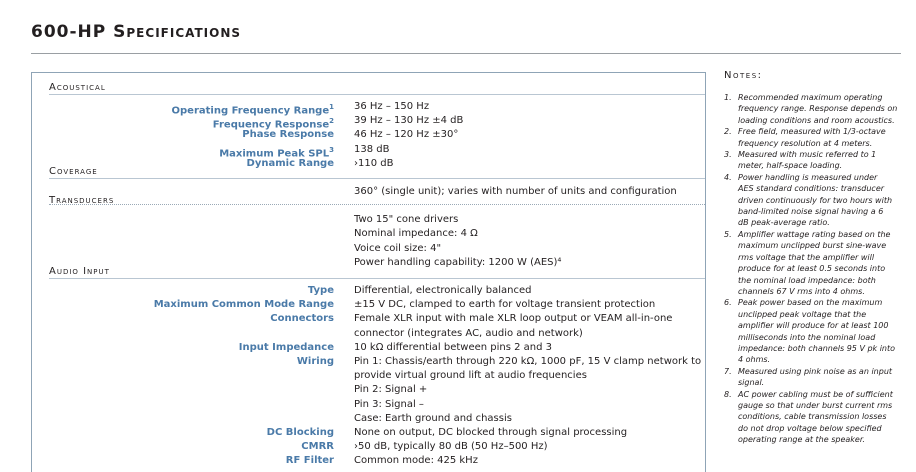 This screenshot has height=472, width=916. I want to click on note-line: Measured using pink noise as an input, so click(815, 371).